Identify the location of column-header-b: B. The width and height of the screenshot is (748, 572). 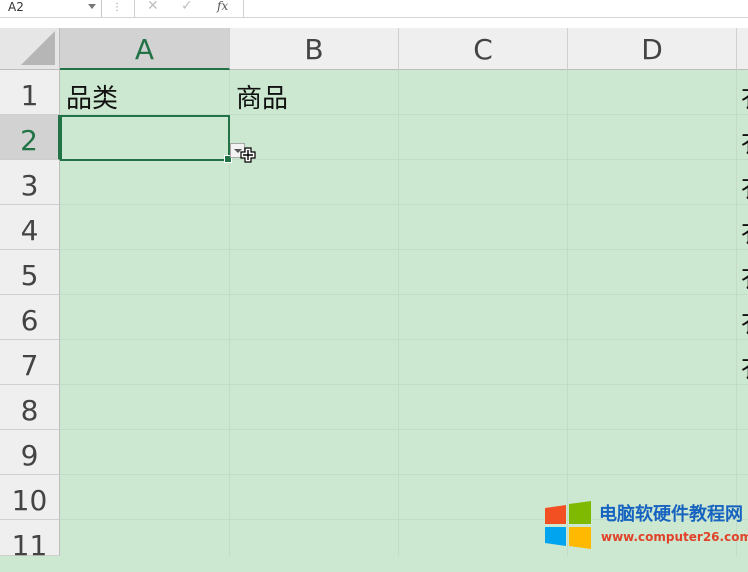
(314, 49).